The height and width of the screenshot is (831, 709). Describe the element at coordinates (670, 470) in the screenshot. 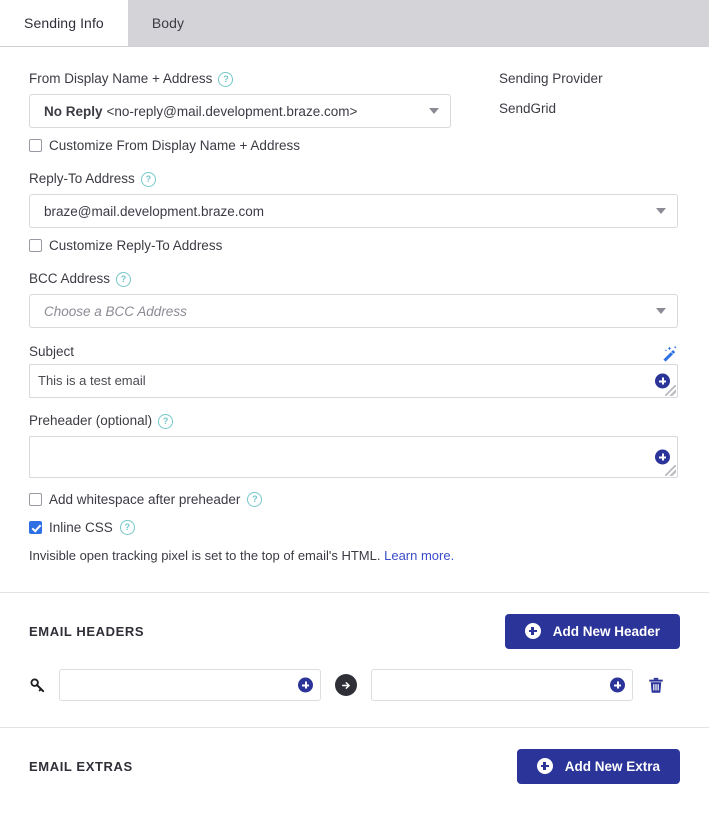

I see `preheader-resize-handle` at that location.